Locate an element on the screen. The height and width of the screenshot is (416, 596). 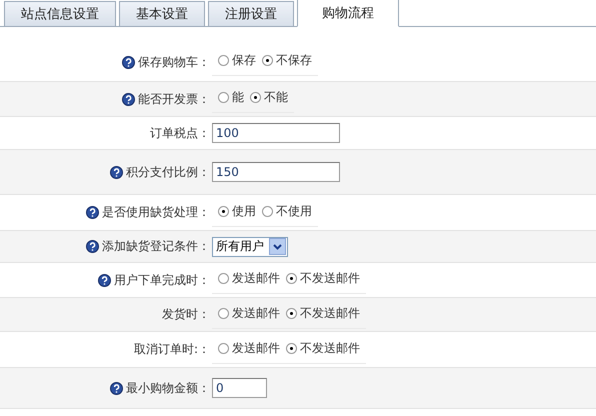
option-label: 使用 is located at coordinates (244, 211).